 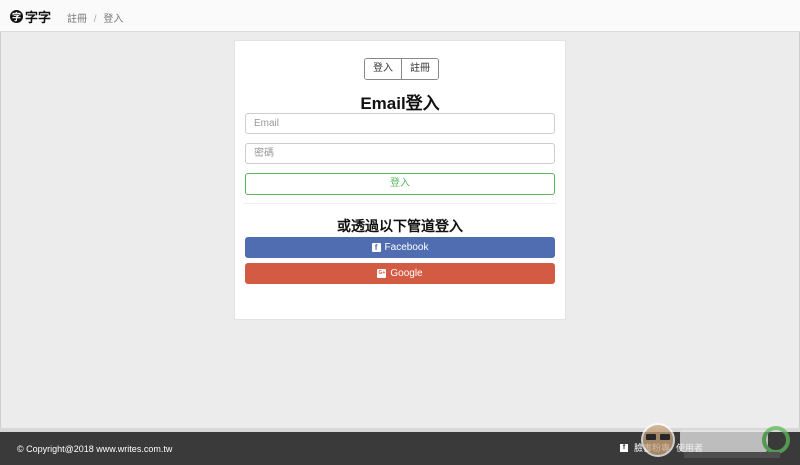 I want to click on watermark-text-bg, so click(x=724, y=441).